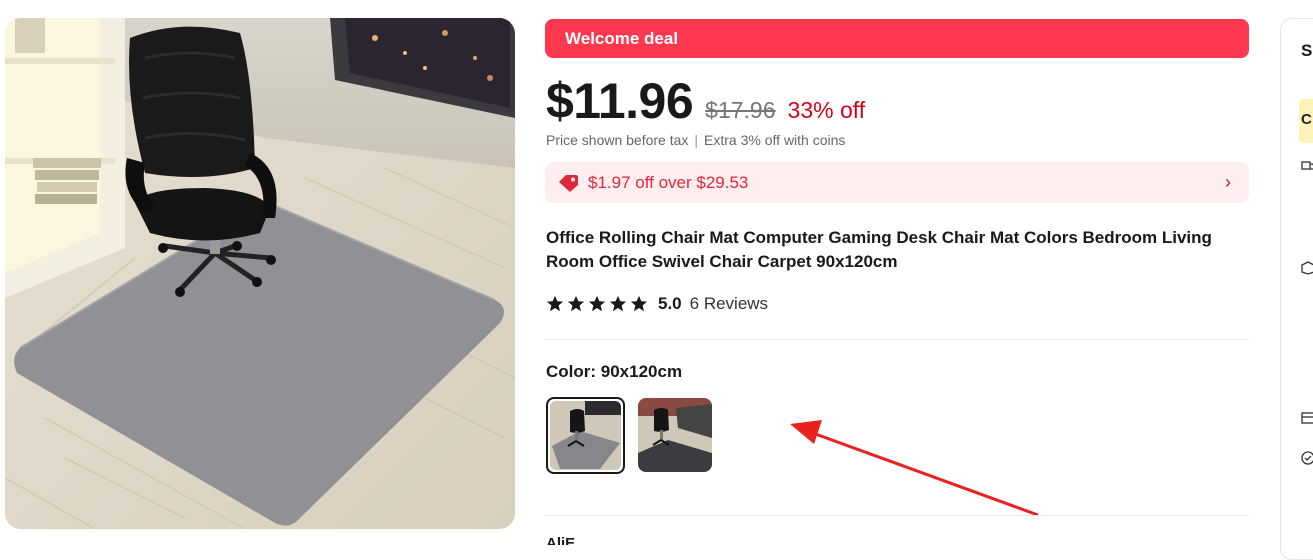 The width and height of the screenshot is (1313, 560). I want to click on color-swatch-gray, so click(585, 435).